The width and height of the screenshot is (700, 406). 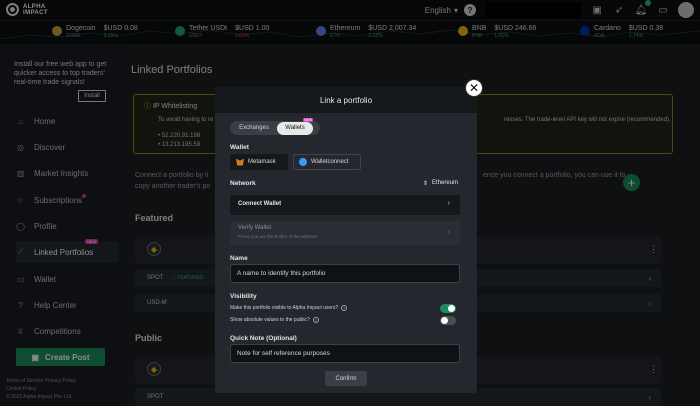 I want to click on network-name: Ethereum, so click(x=445, y=183).